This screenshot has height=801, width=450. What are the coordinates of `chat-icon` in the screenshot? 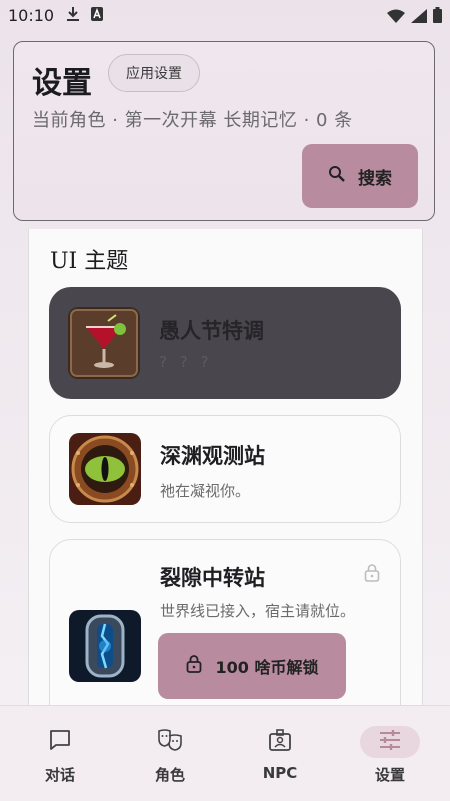 It's located at (60, 742).